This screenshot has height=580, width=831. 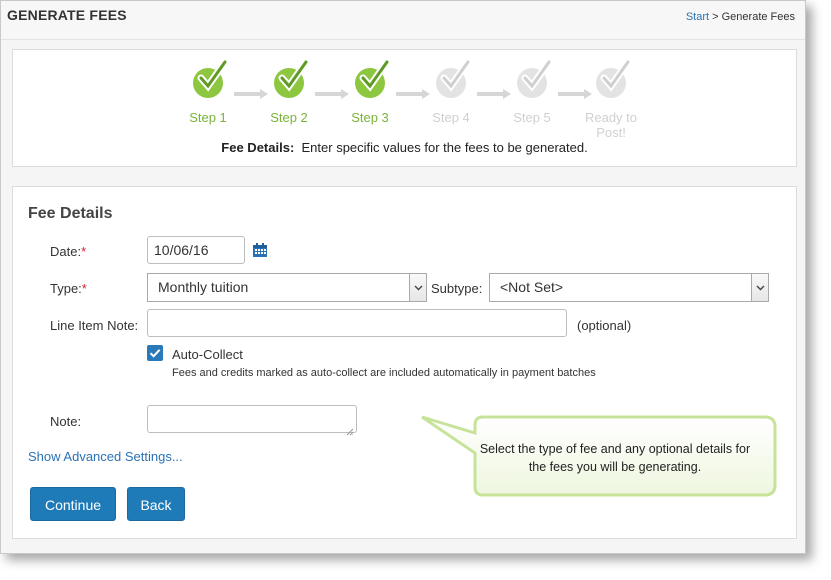 I want to click on page-title: GENERATE FEES, so click(x=67, y=15).